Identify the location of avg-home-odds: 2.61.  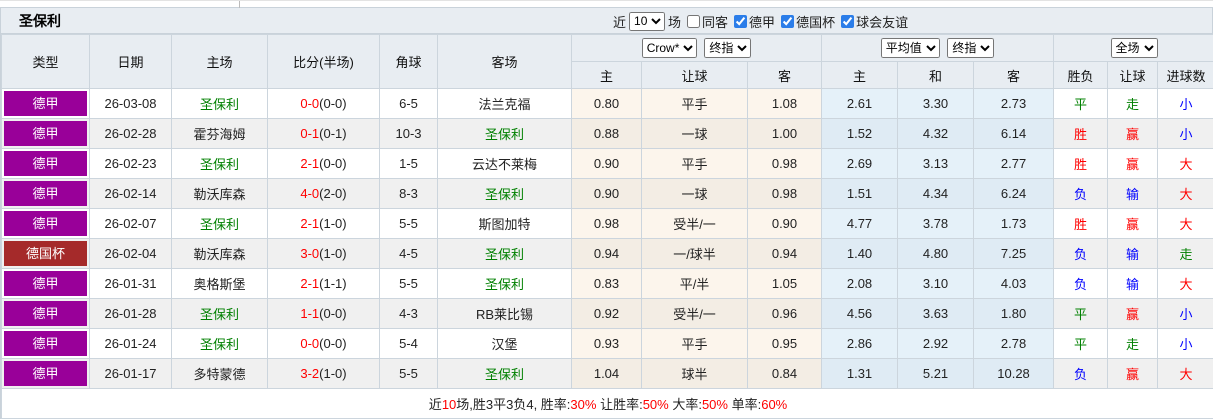
(860, 103).